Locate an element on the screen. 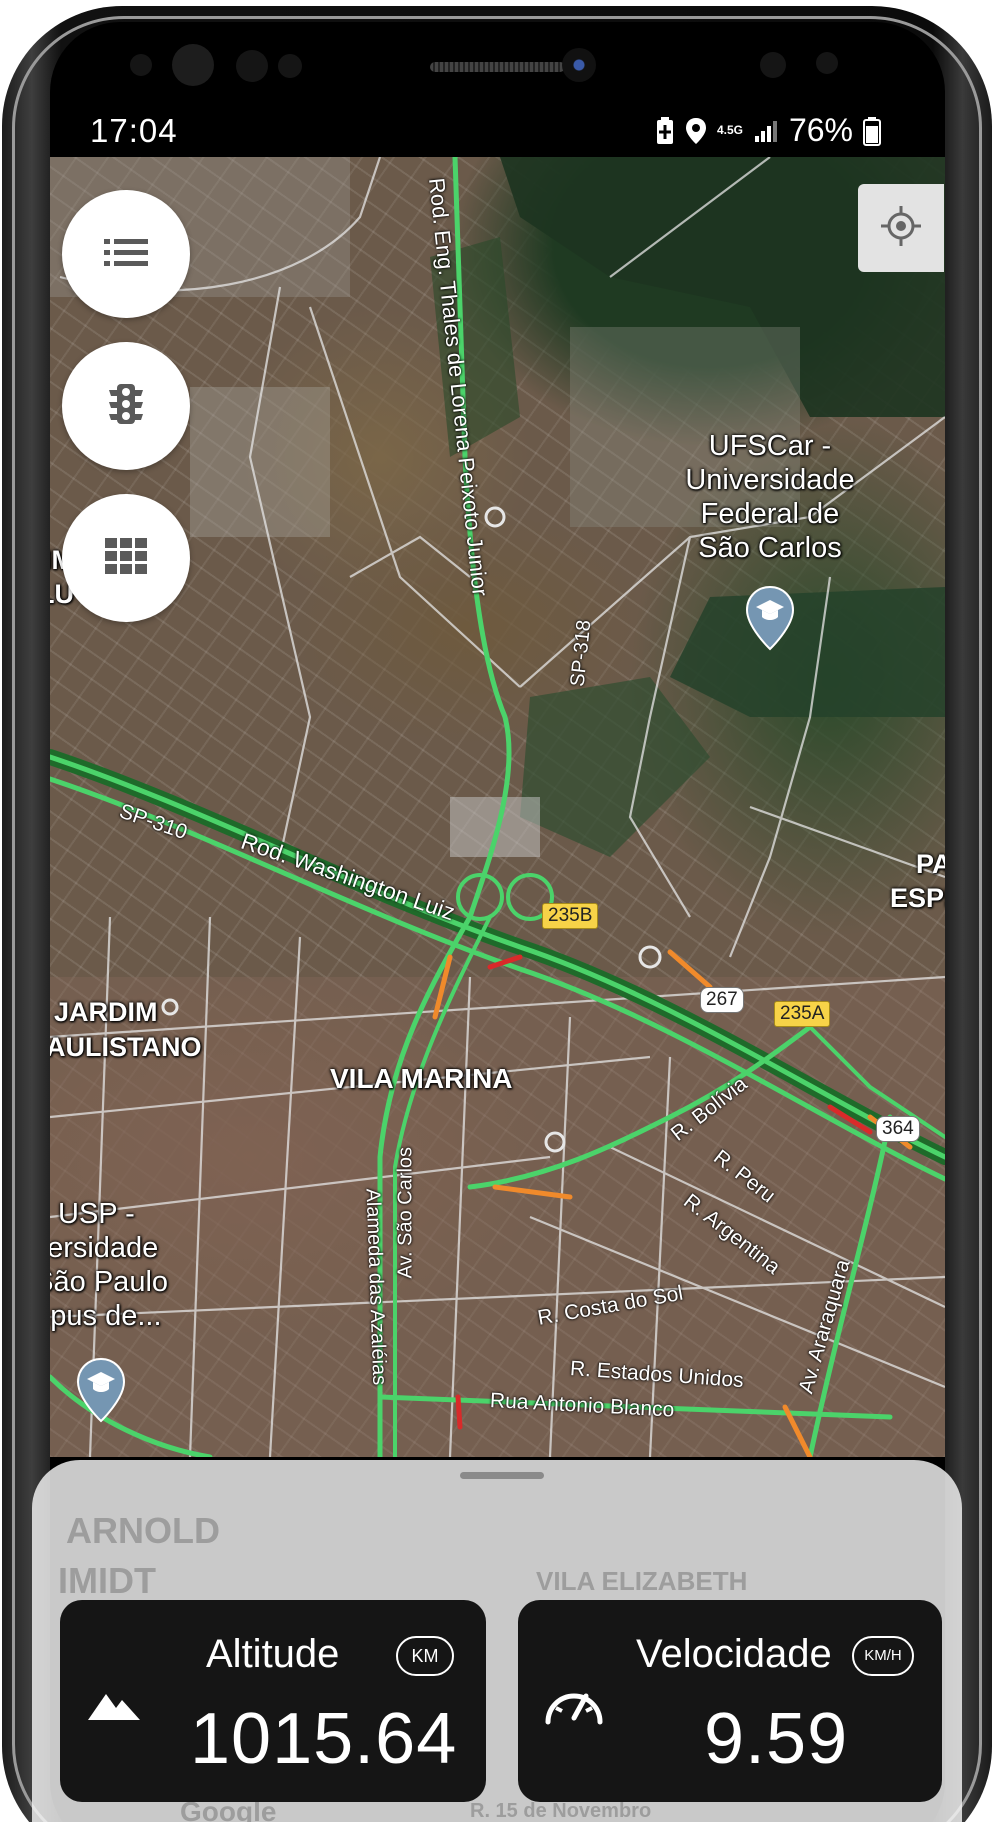  poi-label-line: USP - is located at coordinates (96, 1214).